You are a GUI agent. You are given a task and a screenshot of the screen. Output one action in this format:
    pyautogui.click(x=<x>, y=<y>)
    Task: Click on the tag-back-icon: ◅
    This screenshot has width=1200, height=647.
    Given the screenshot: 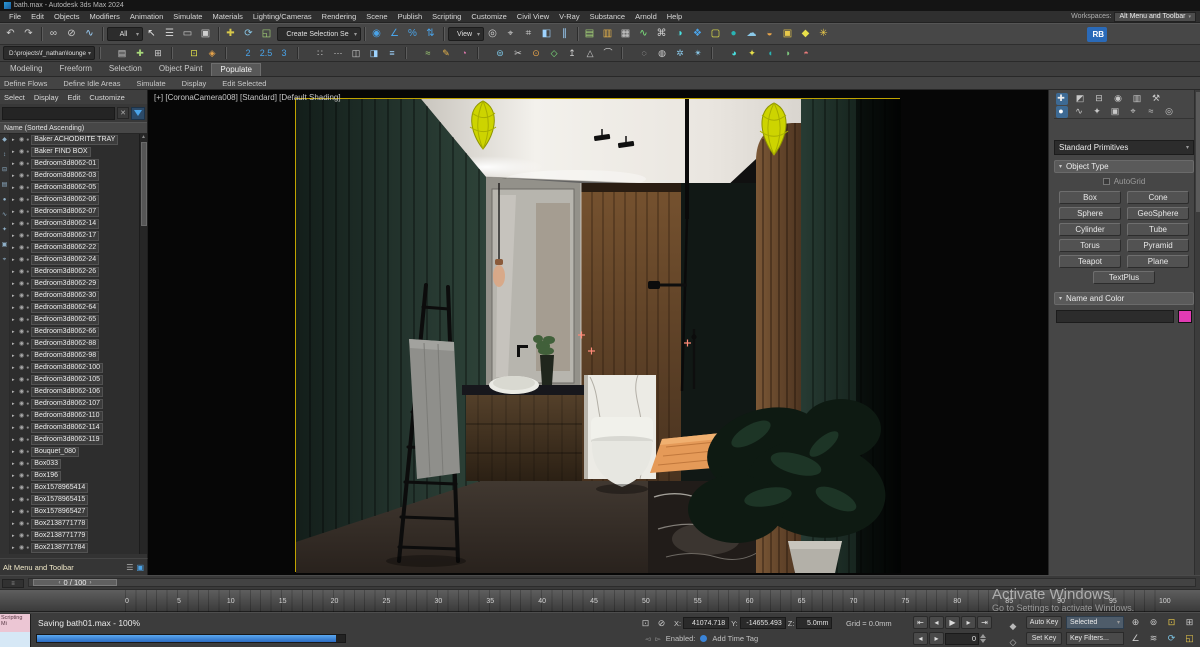 What is the action you would take?
    pyautogui.click(x=647, y=639)
    